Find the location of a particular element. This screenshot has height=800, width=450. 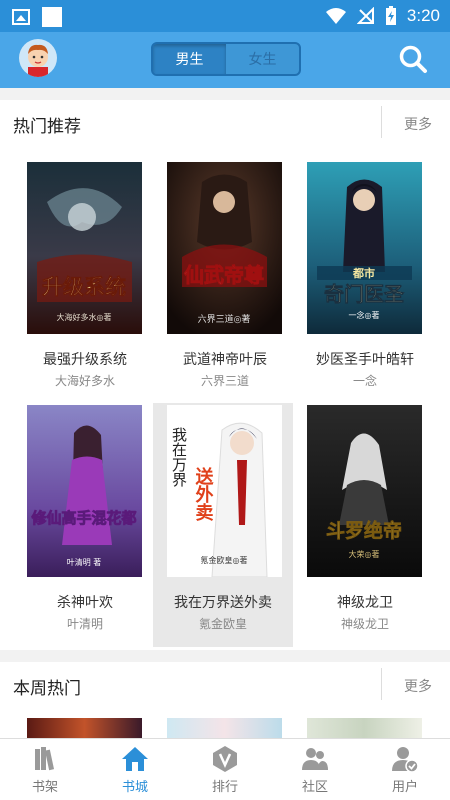

no-signal-icon is located at coordinates (365, 15).